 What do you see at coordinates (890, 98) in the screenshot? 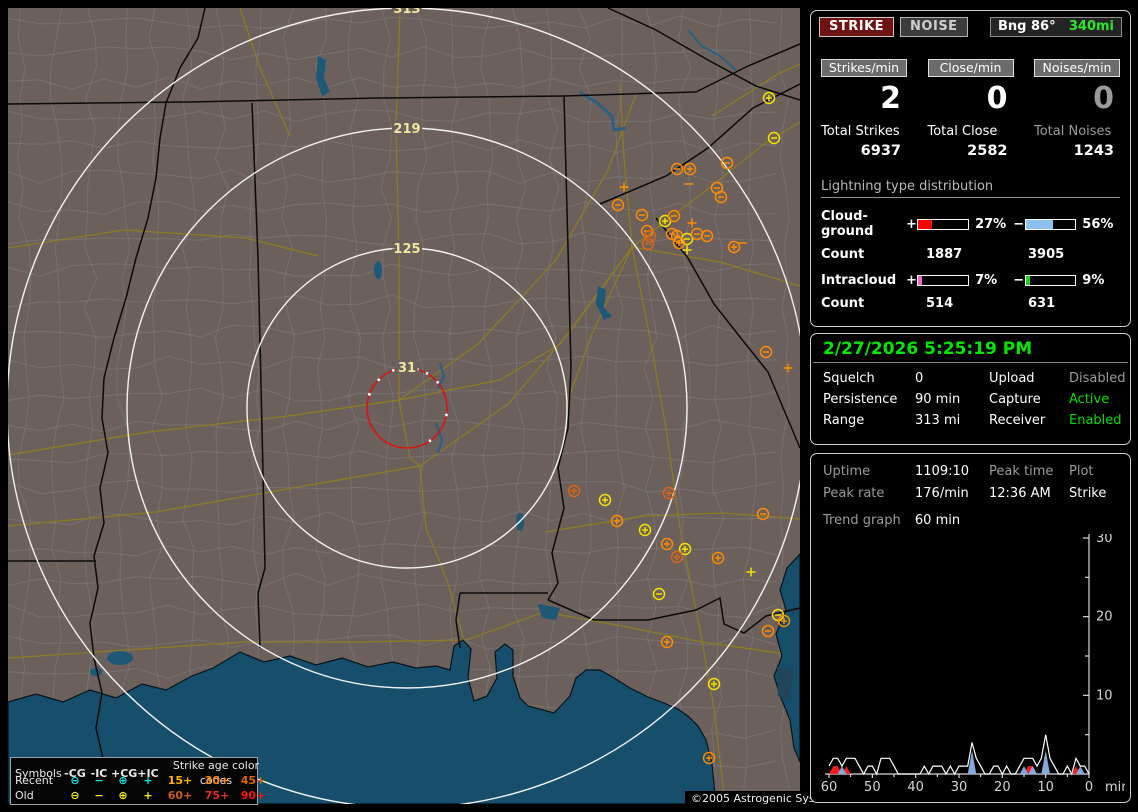
I see `strikes-per-min-value: 2` at bounding box center [890, 98].